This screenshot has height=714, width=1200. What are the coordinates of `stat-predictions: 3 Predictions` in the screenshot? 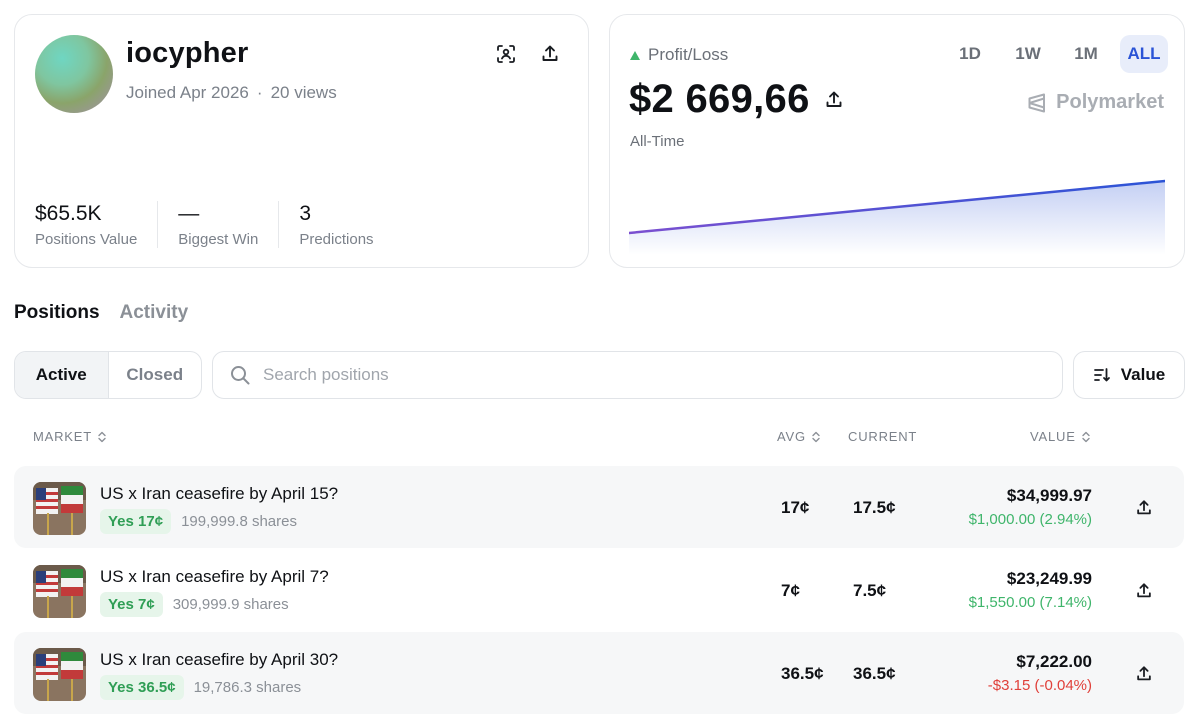 It's located at (335, 224).